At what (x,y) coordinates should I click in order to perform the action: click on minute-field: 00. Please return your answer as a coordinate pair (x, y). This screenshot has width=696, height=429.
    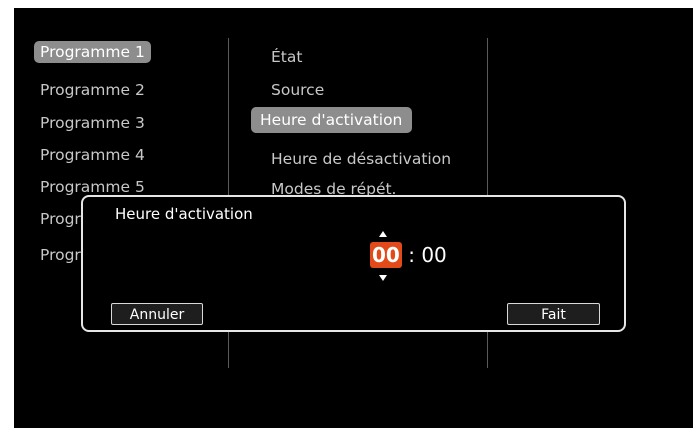
    Looking at the image, I should click on (433, 255).